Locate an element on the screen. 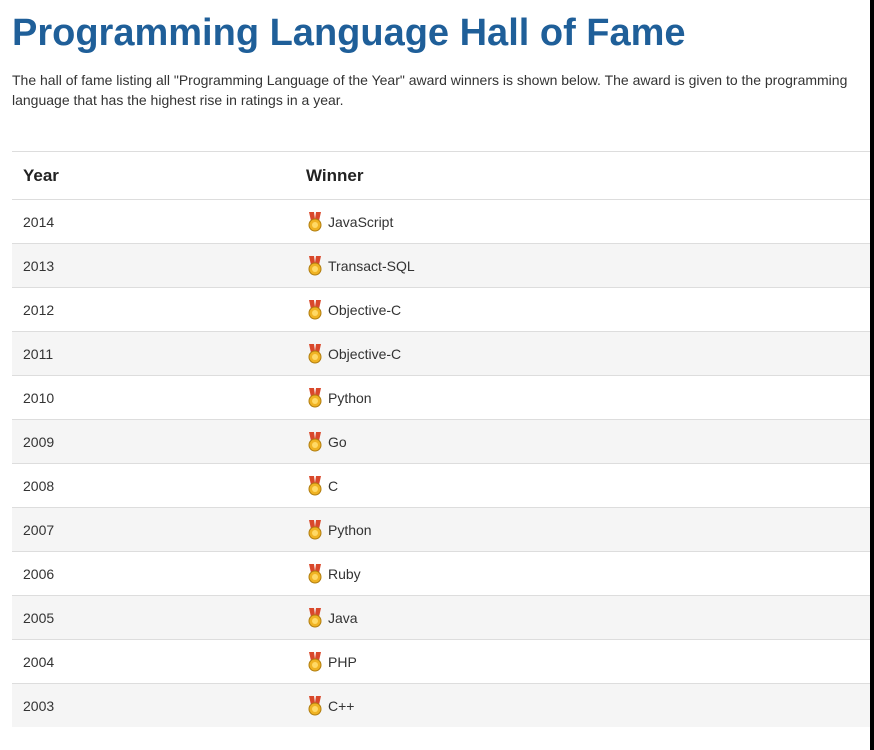  year-cell: 2010 is located at coordinates (153, 397).